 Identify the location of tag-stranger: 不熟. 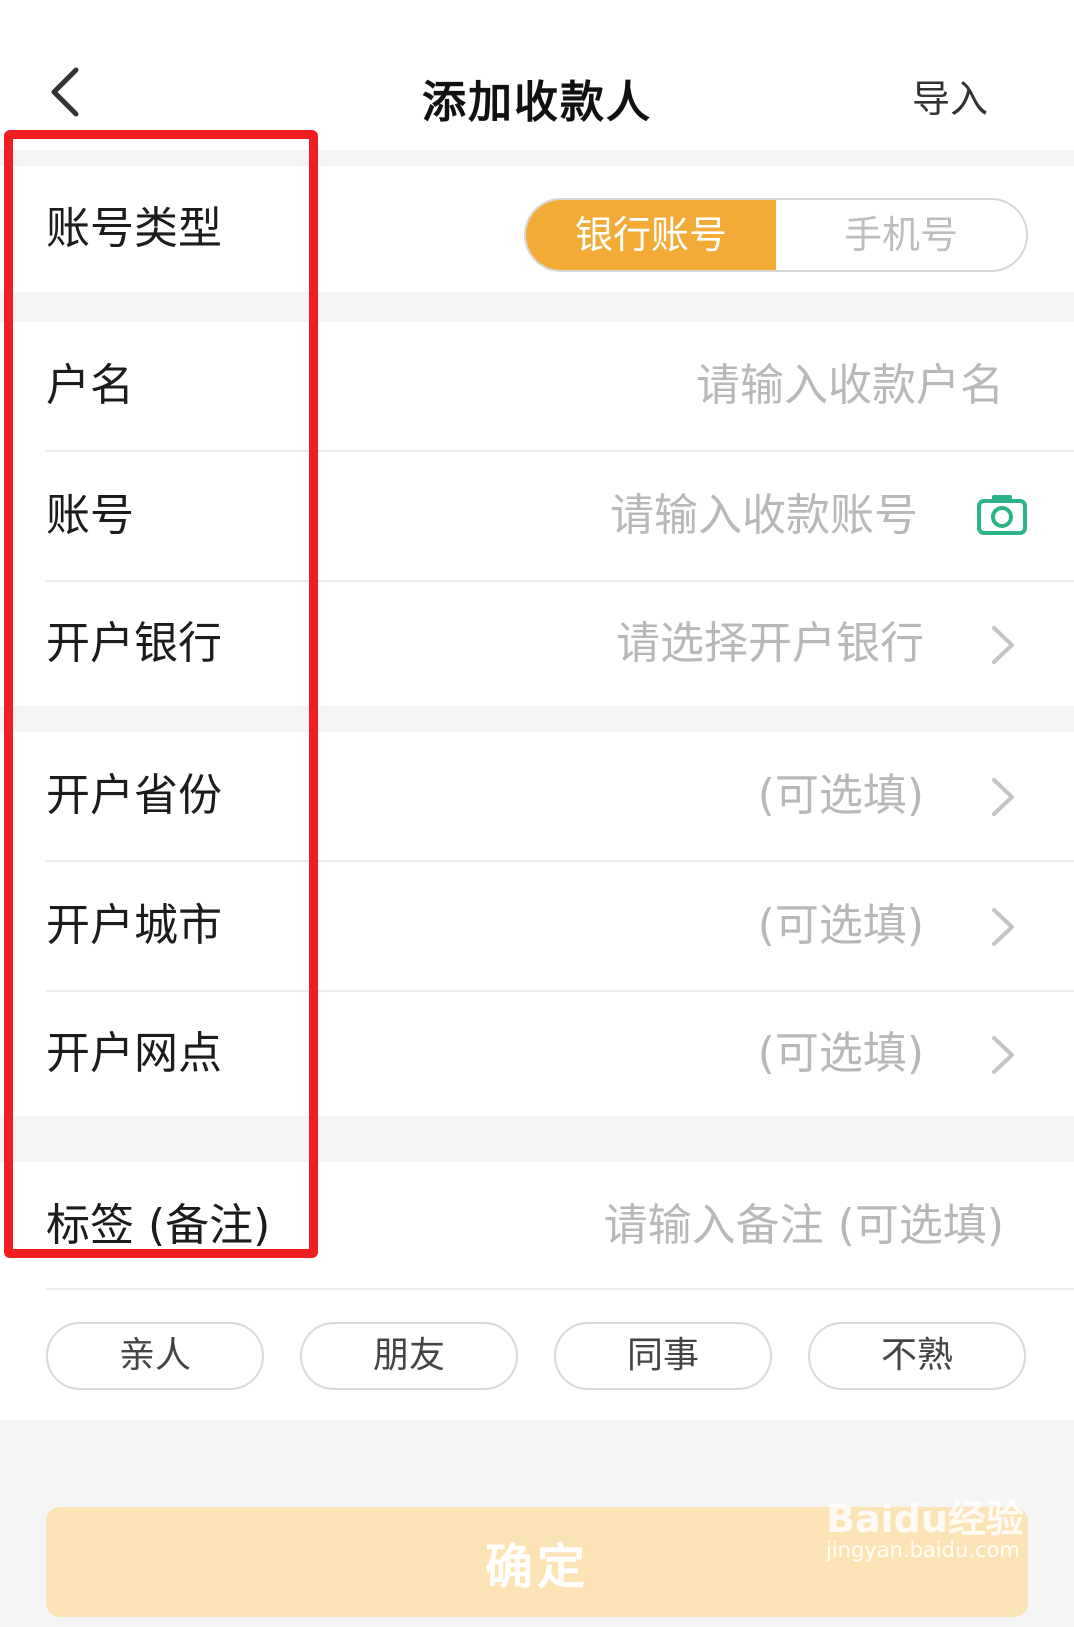
(917, 1356).